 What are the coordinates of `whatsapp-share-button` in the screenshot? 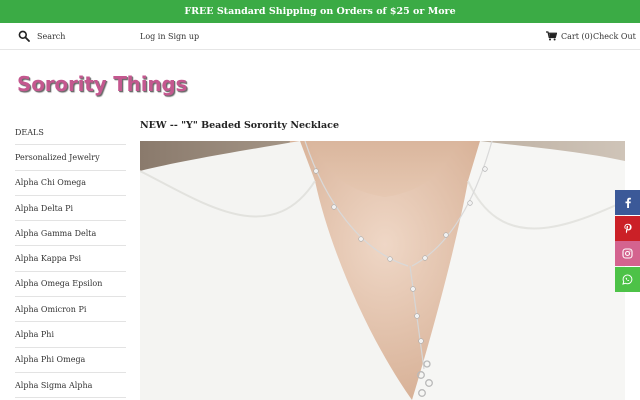 It's located at (627, 279).